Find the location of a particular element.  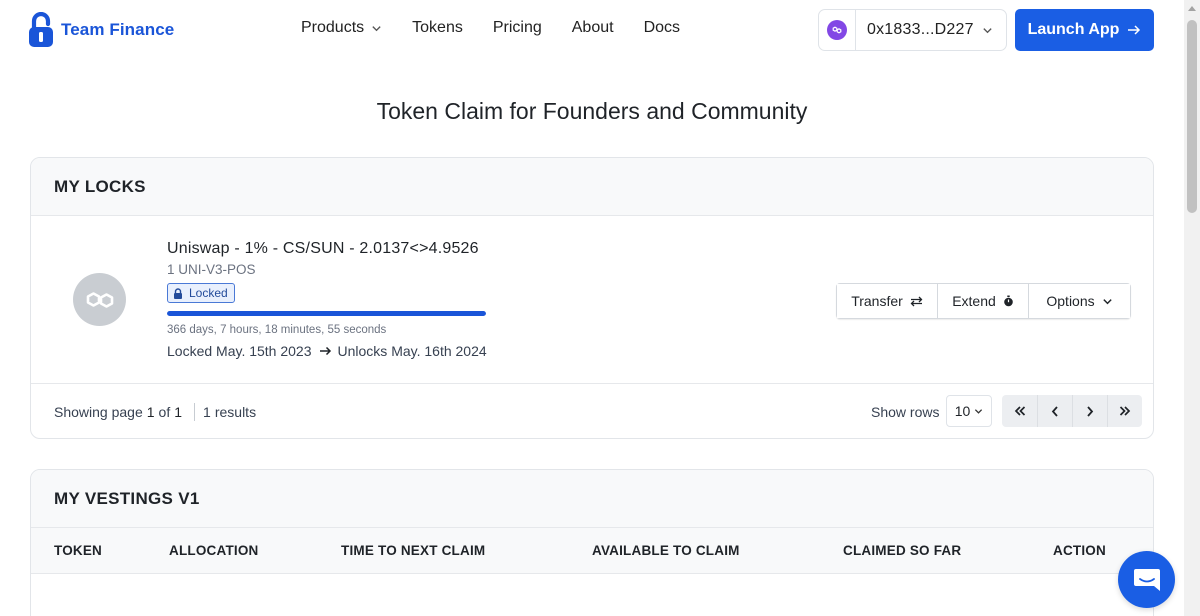

pagination-controls is located at coordinates (1072, 411).